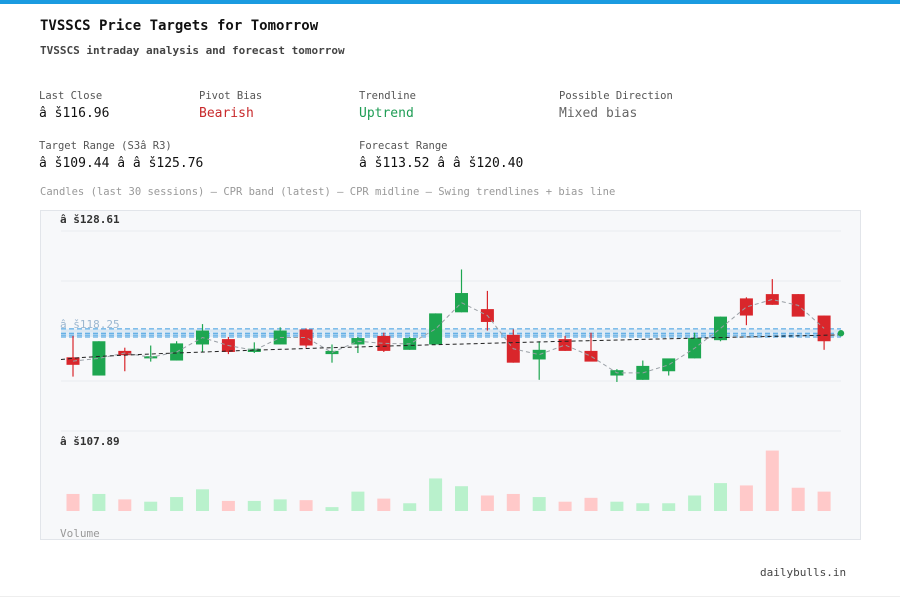  Describe the element at coordinates (231, 96) in the screenshot. I see `stat-label: Pivot Bias` at that location.